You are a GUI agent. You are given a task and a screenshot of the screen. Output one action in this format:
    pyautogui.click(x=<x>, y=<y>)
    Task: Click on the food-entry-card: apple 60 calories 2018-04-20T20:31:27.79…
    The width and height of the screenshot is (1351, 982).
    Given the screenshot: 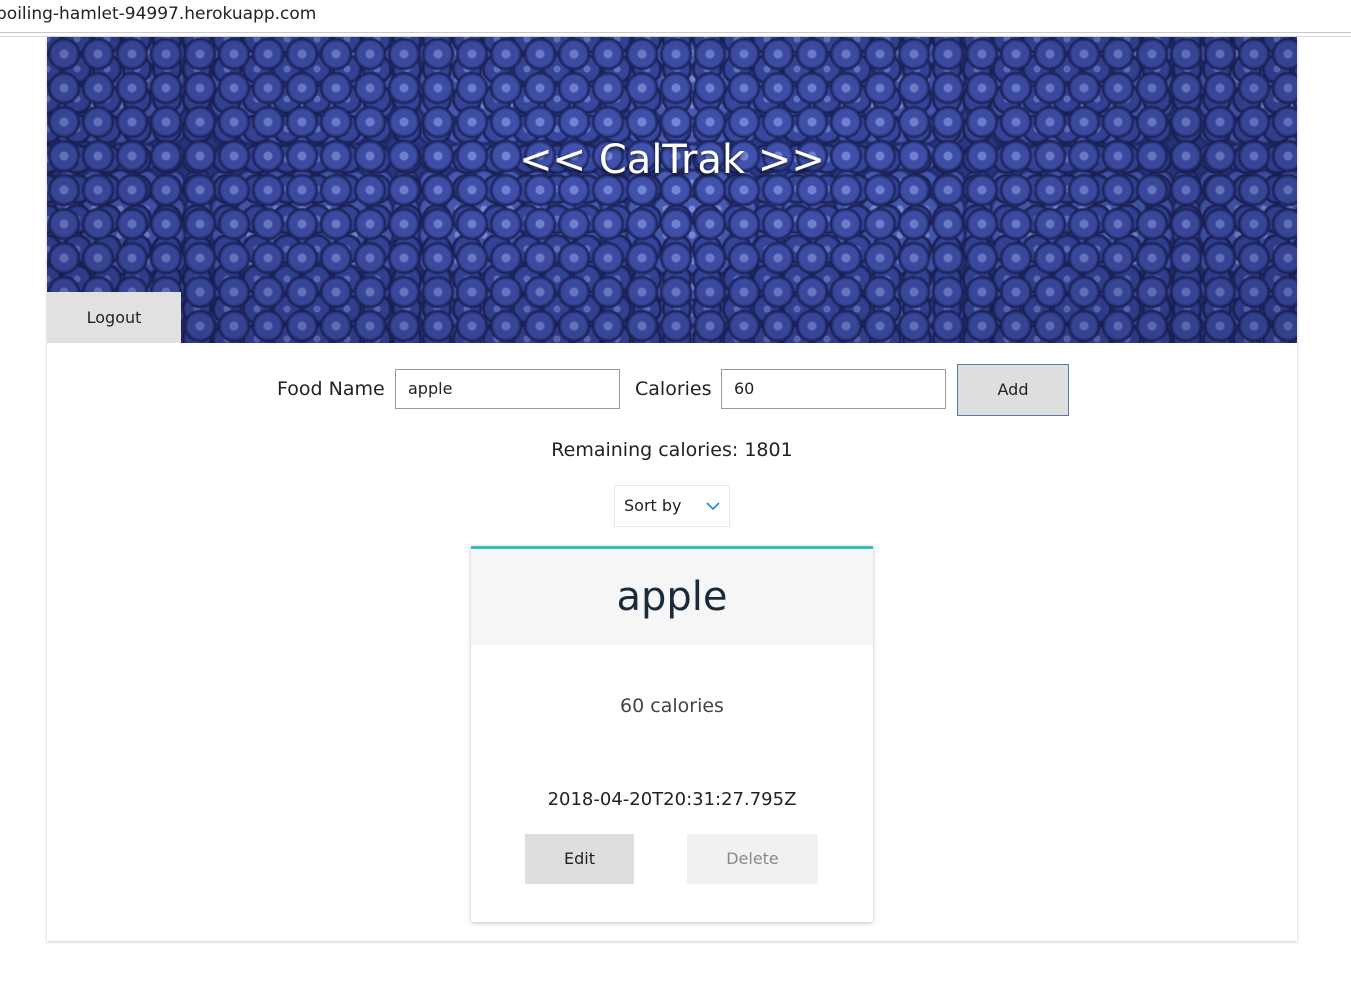 What is the action you would take?
    pyautogui.click(x=672, y=734)
    